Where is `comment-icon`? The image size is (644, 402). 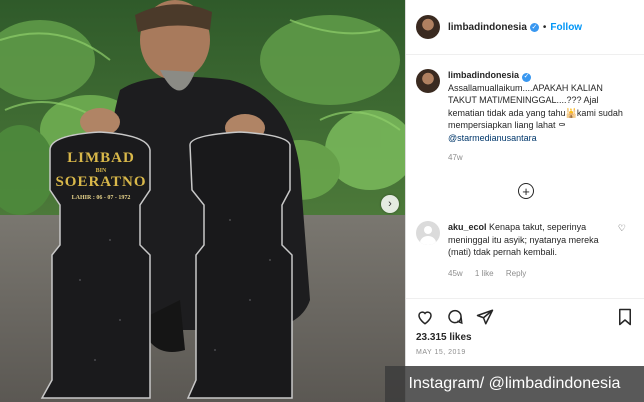
comment-icon is located at coordinates (455, 317).